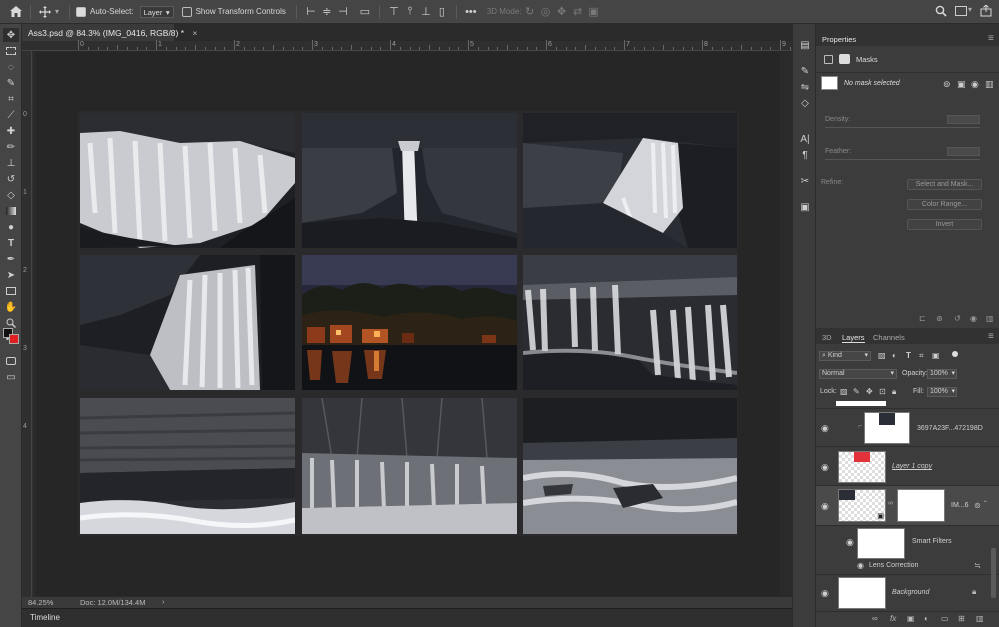 This screenshot has height=627, width=999. Describe the element at coordinates (11, 67) in the screenshot. I see `lasso-tool: ◌` at that location.